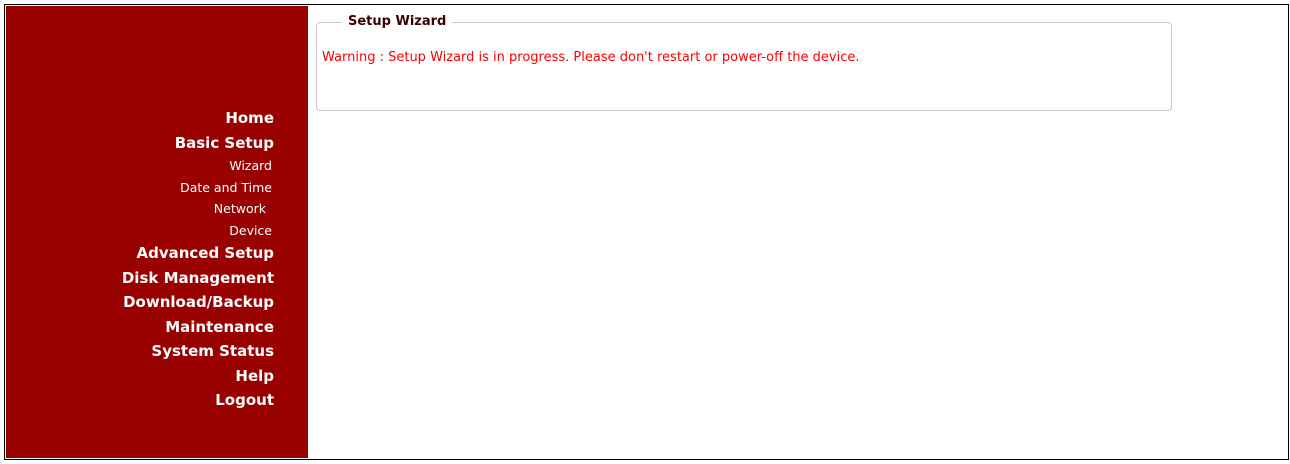 This screenshot has width=1290, height=464. I want to click on sidebar-item-logout: Logout, so click(198, 400).